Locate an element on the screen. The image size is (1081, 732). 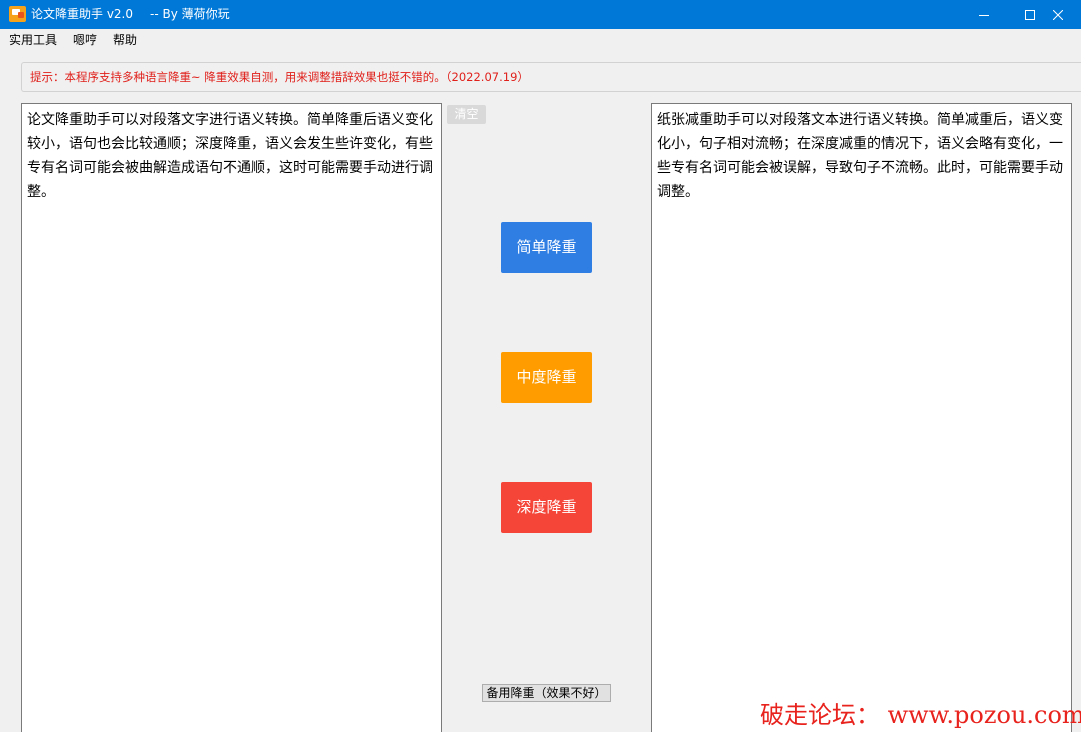
window-author: -- By 薄荷你玩 is located at coordinates (190, 14).